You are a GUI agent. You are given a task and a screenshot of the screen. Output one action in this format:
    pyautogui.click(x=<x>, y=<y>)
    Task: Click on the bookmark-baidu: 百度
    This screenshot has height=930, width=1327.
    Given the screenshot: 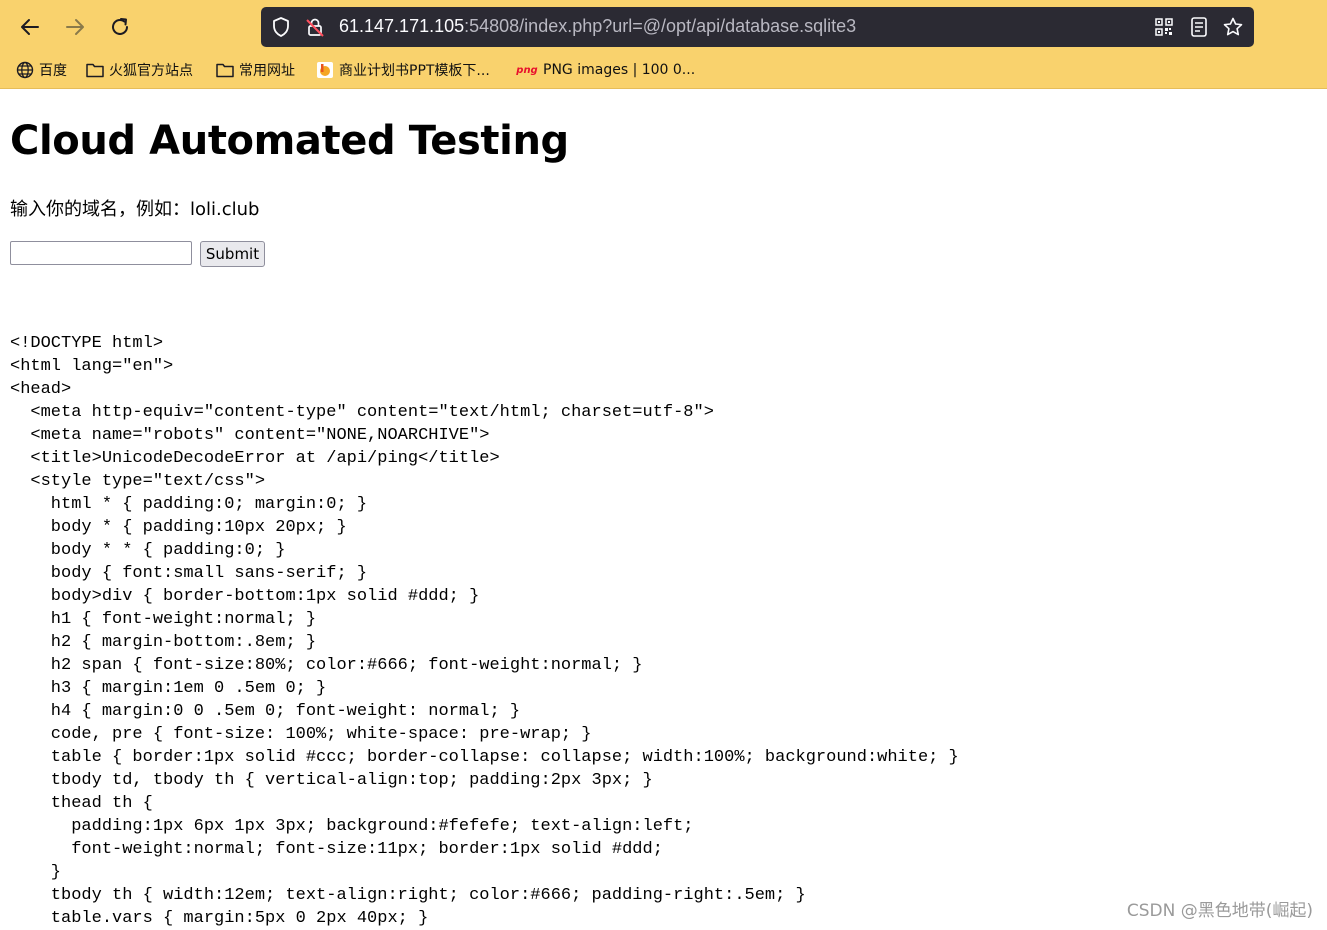 What is the action you would take?
    pyautogui.click(x=41, y=70)
    